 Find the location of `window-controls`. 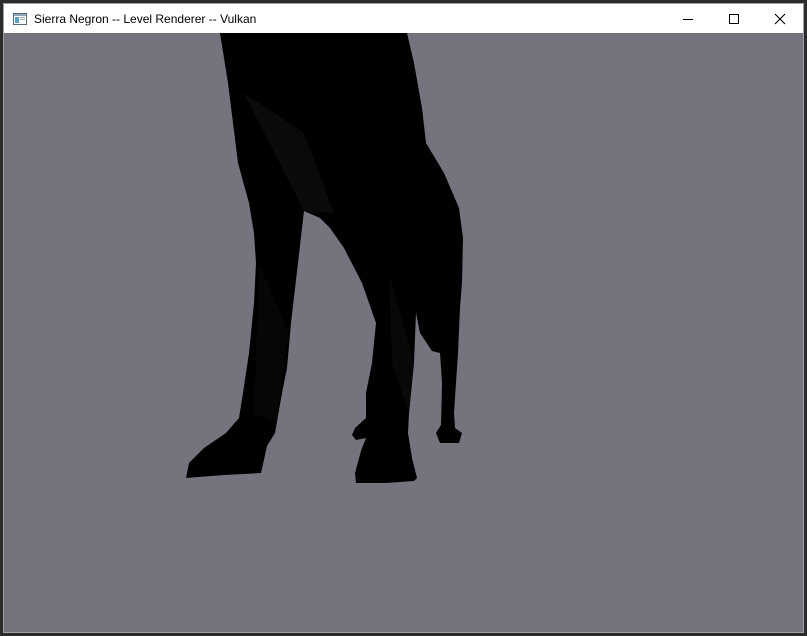

window-controls is located at coordinates (734, 18).